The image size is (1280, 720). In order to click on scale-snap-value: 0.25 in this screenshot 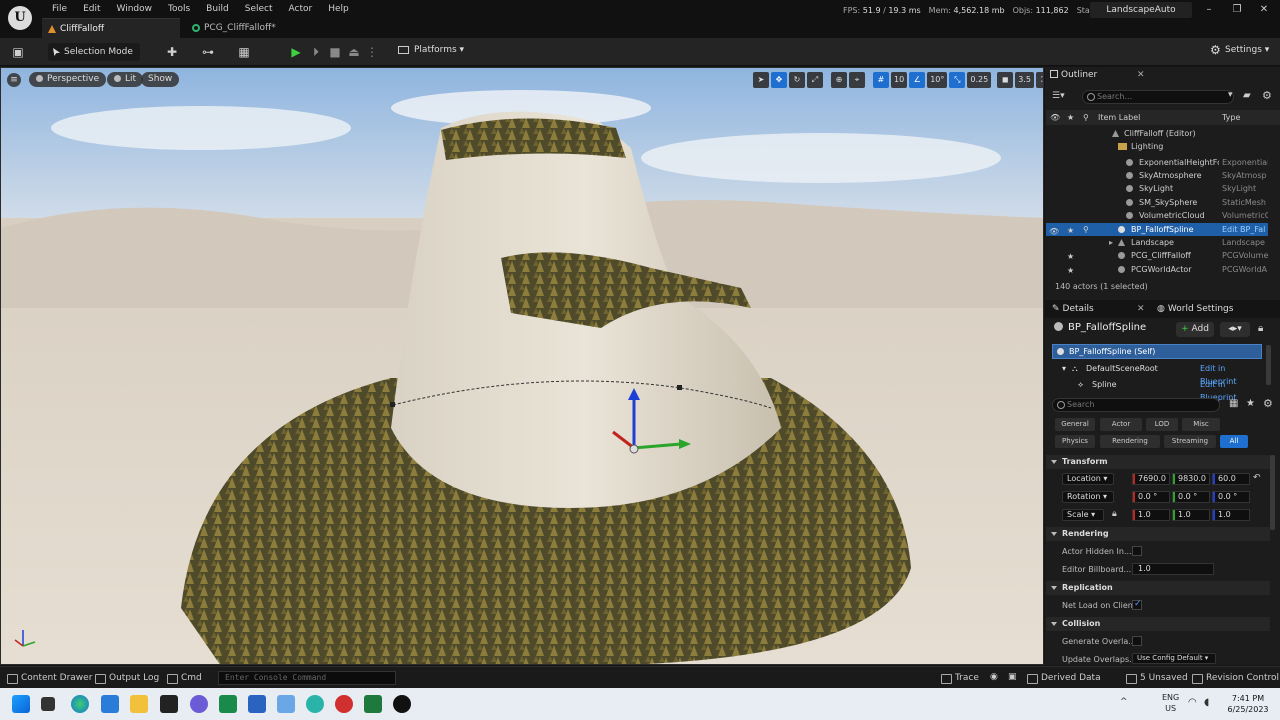, I will do `click(979, 80)`.